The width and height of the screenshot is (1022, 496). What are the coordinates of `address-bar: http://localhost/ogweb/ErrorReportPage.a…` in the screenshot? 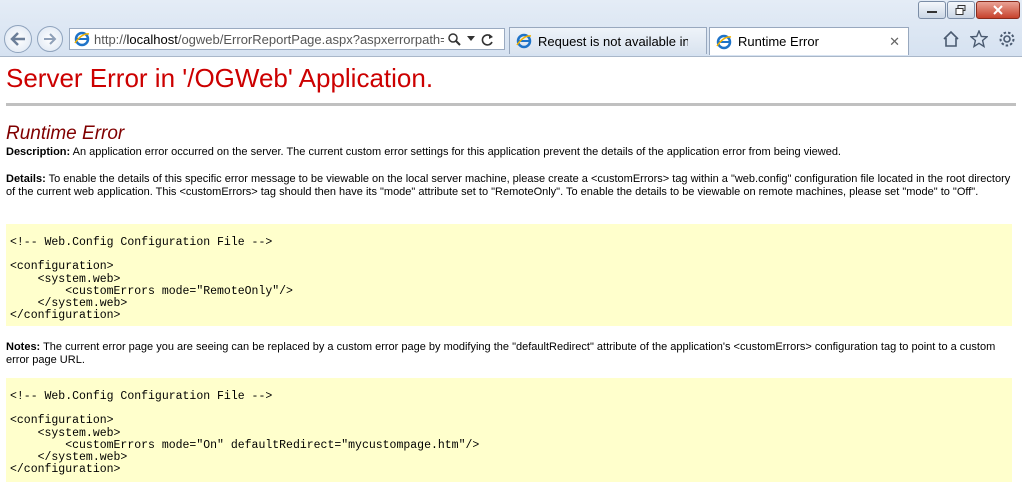 It's located at (287, 39).